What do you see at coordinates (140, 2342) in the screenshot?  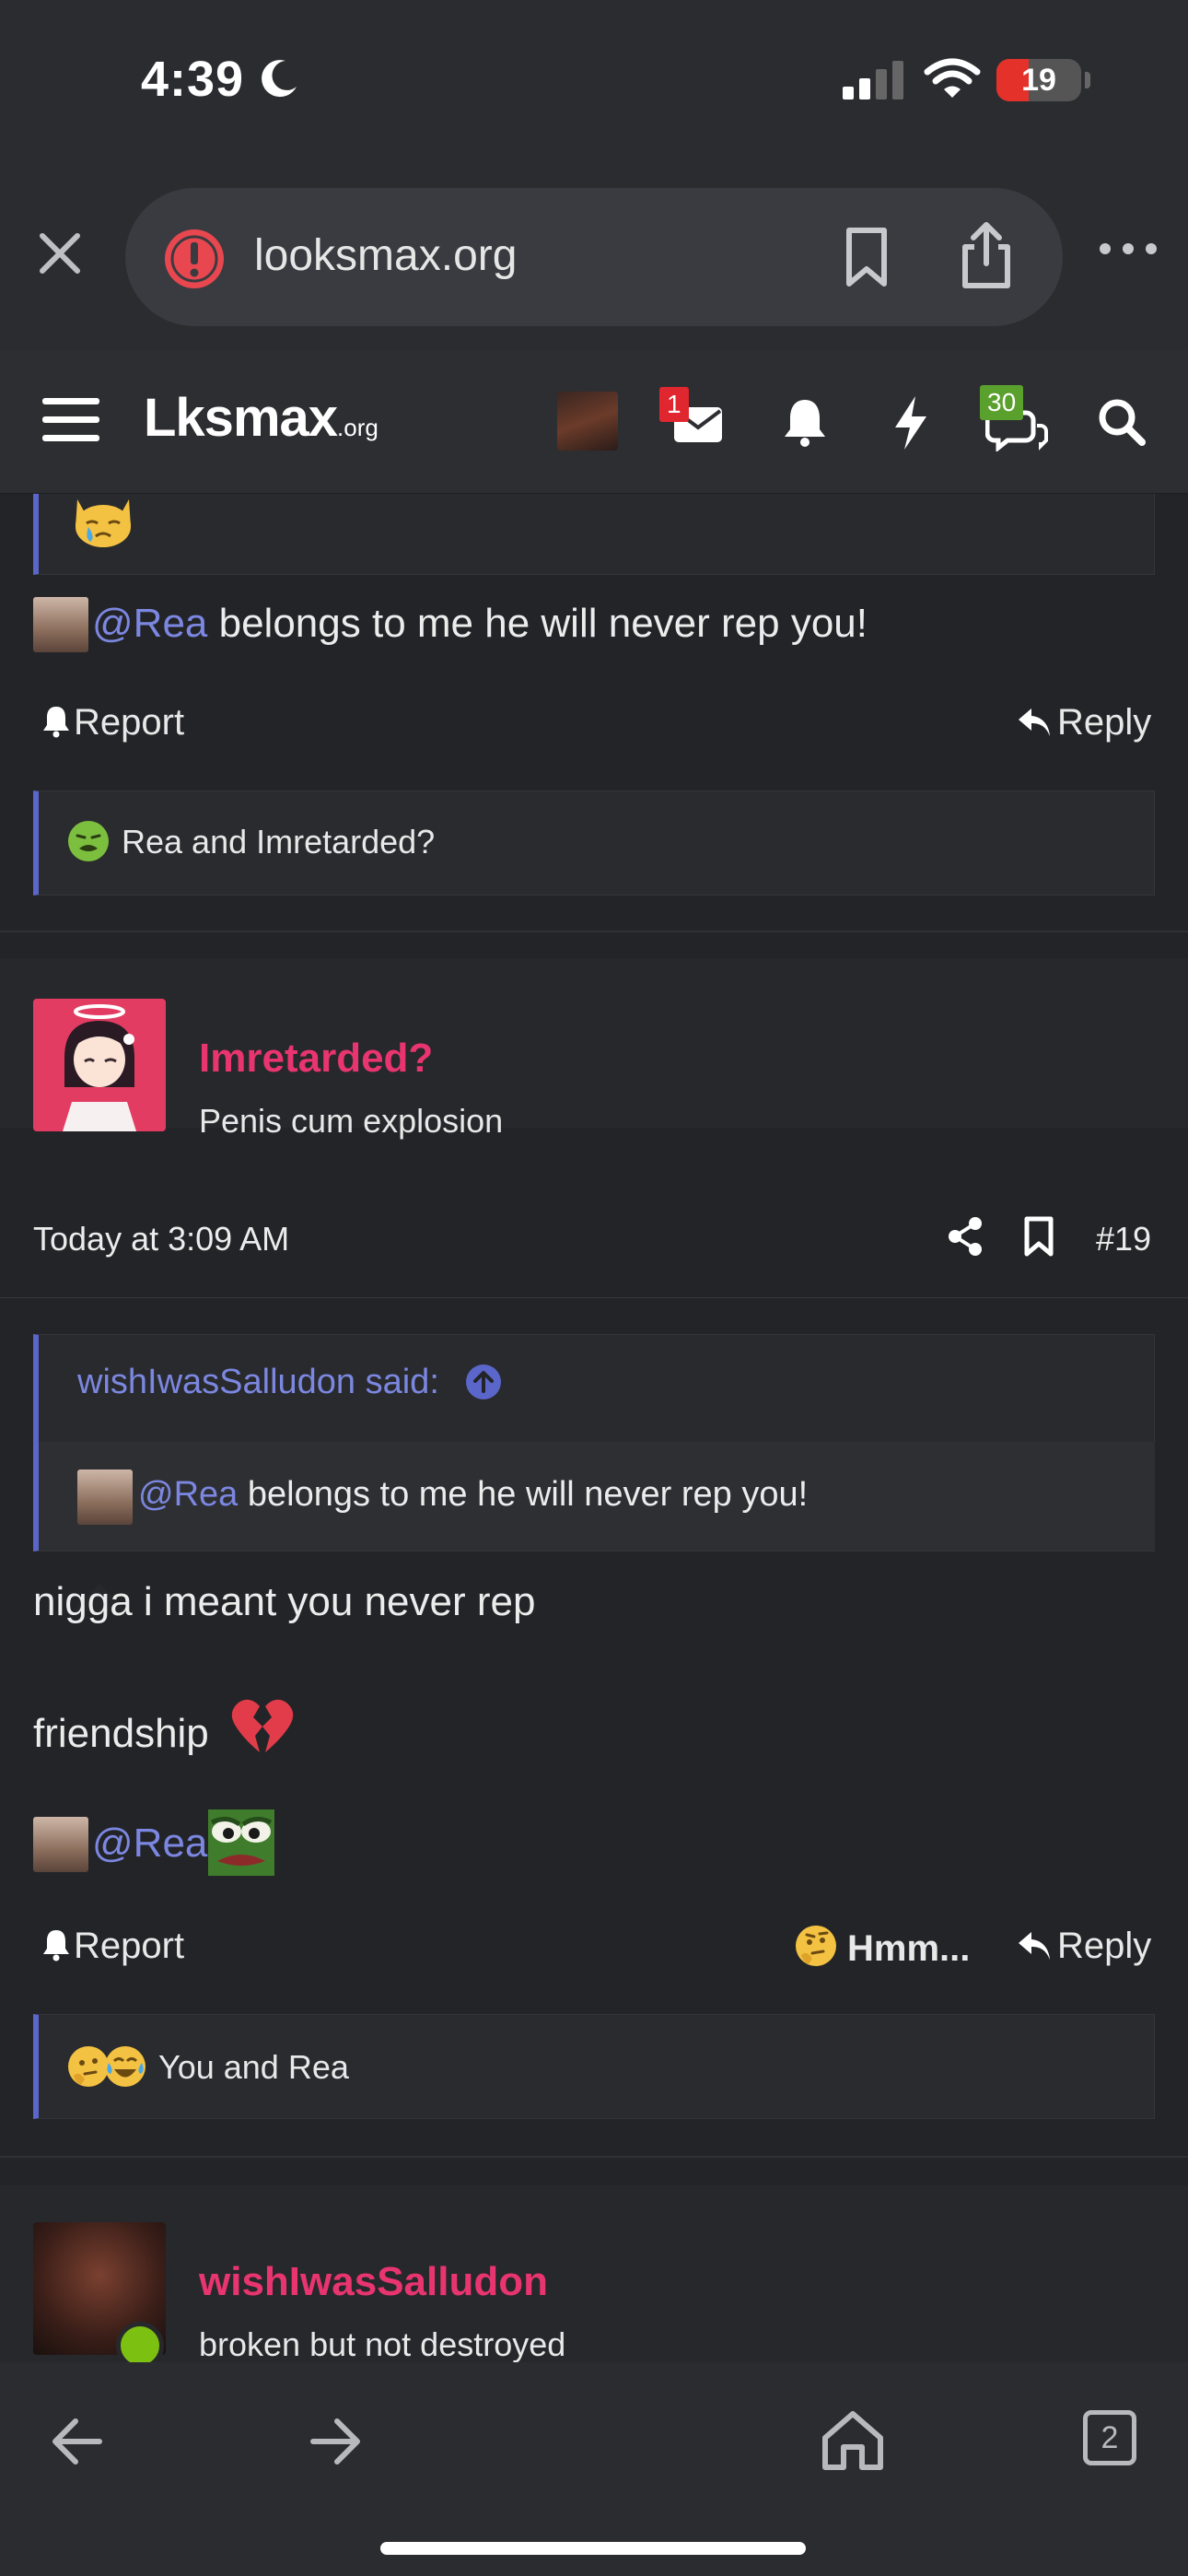 I see `online-status-dot` at bounding box center [140, 2342].